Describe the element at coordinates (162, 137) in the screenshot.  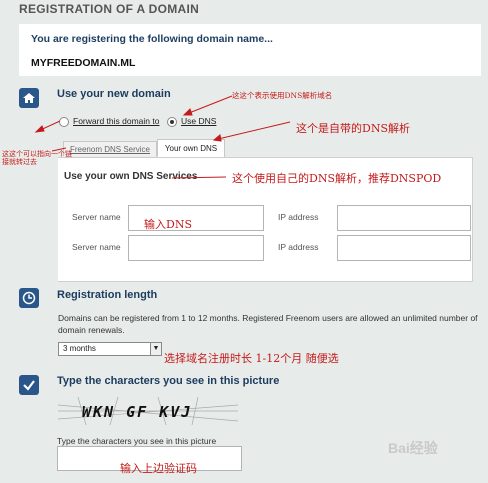
I see `annotation-arrows` at that location.